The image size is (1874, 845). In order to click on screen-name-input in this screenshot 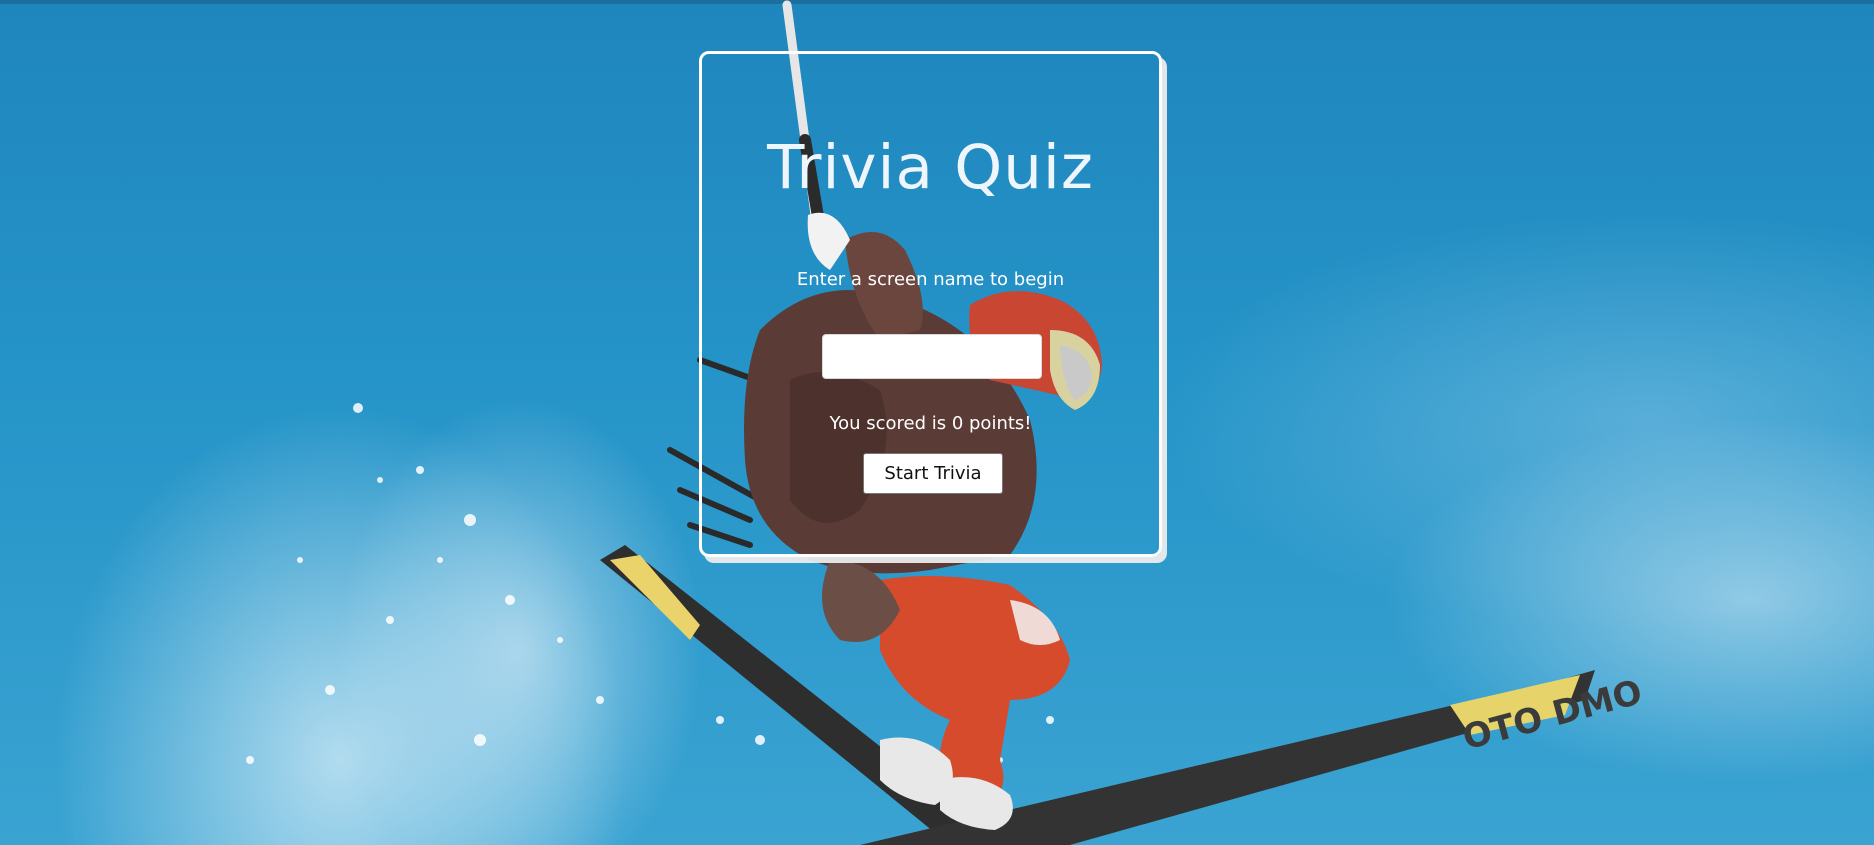, I will do `click(932, 356)`.